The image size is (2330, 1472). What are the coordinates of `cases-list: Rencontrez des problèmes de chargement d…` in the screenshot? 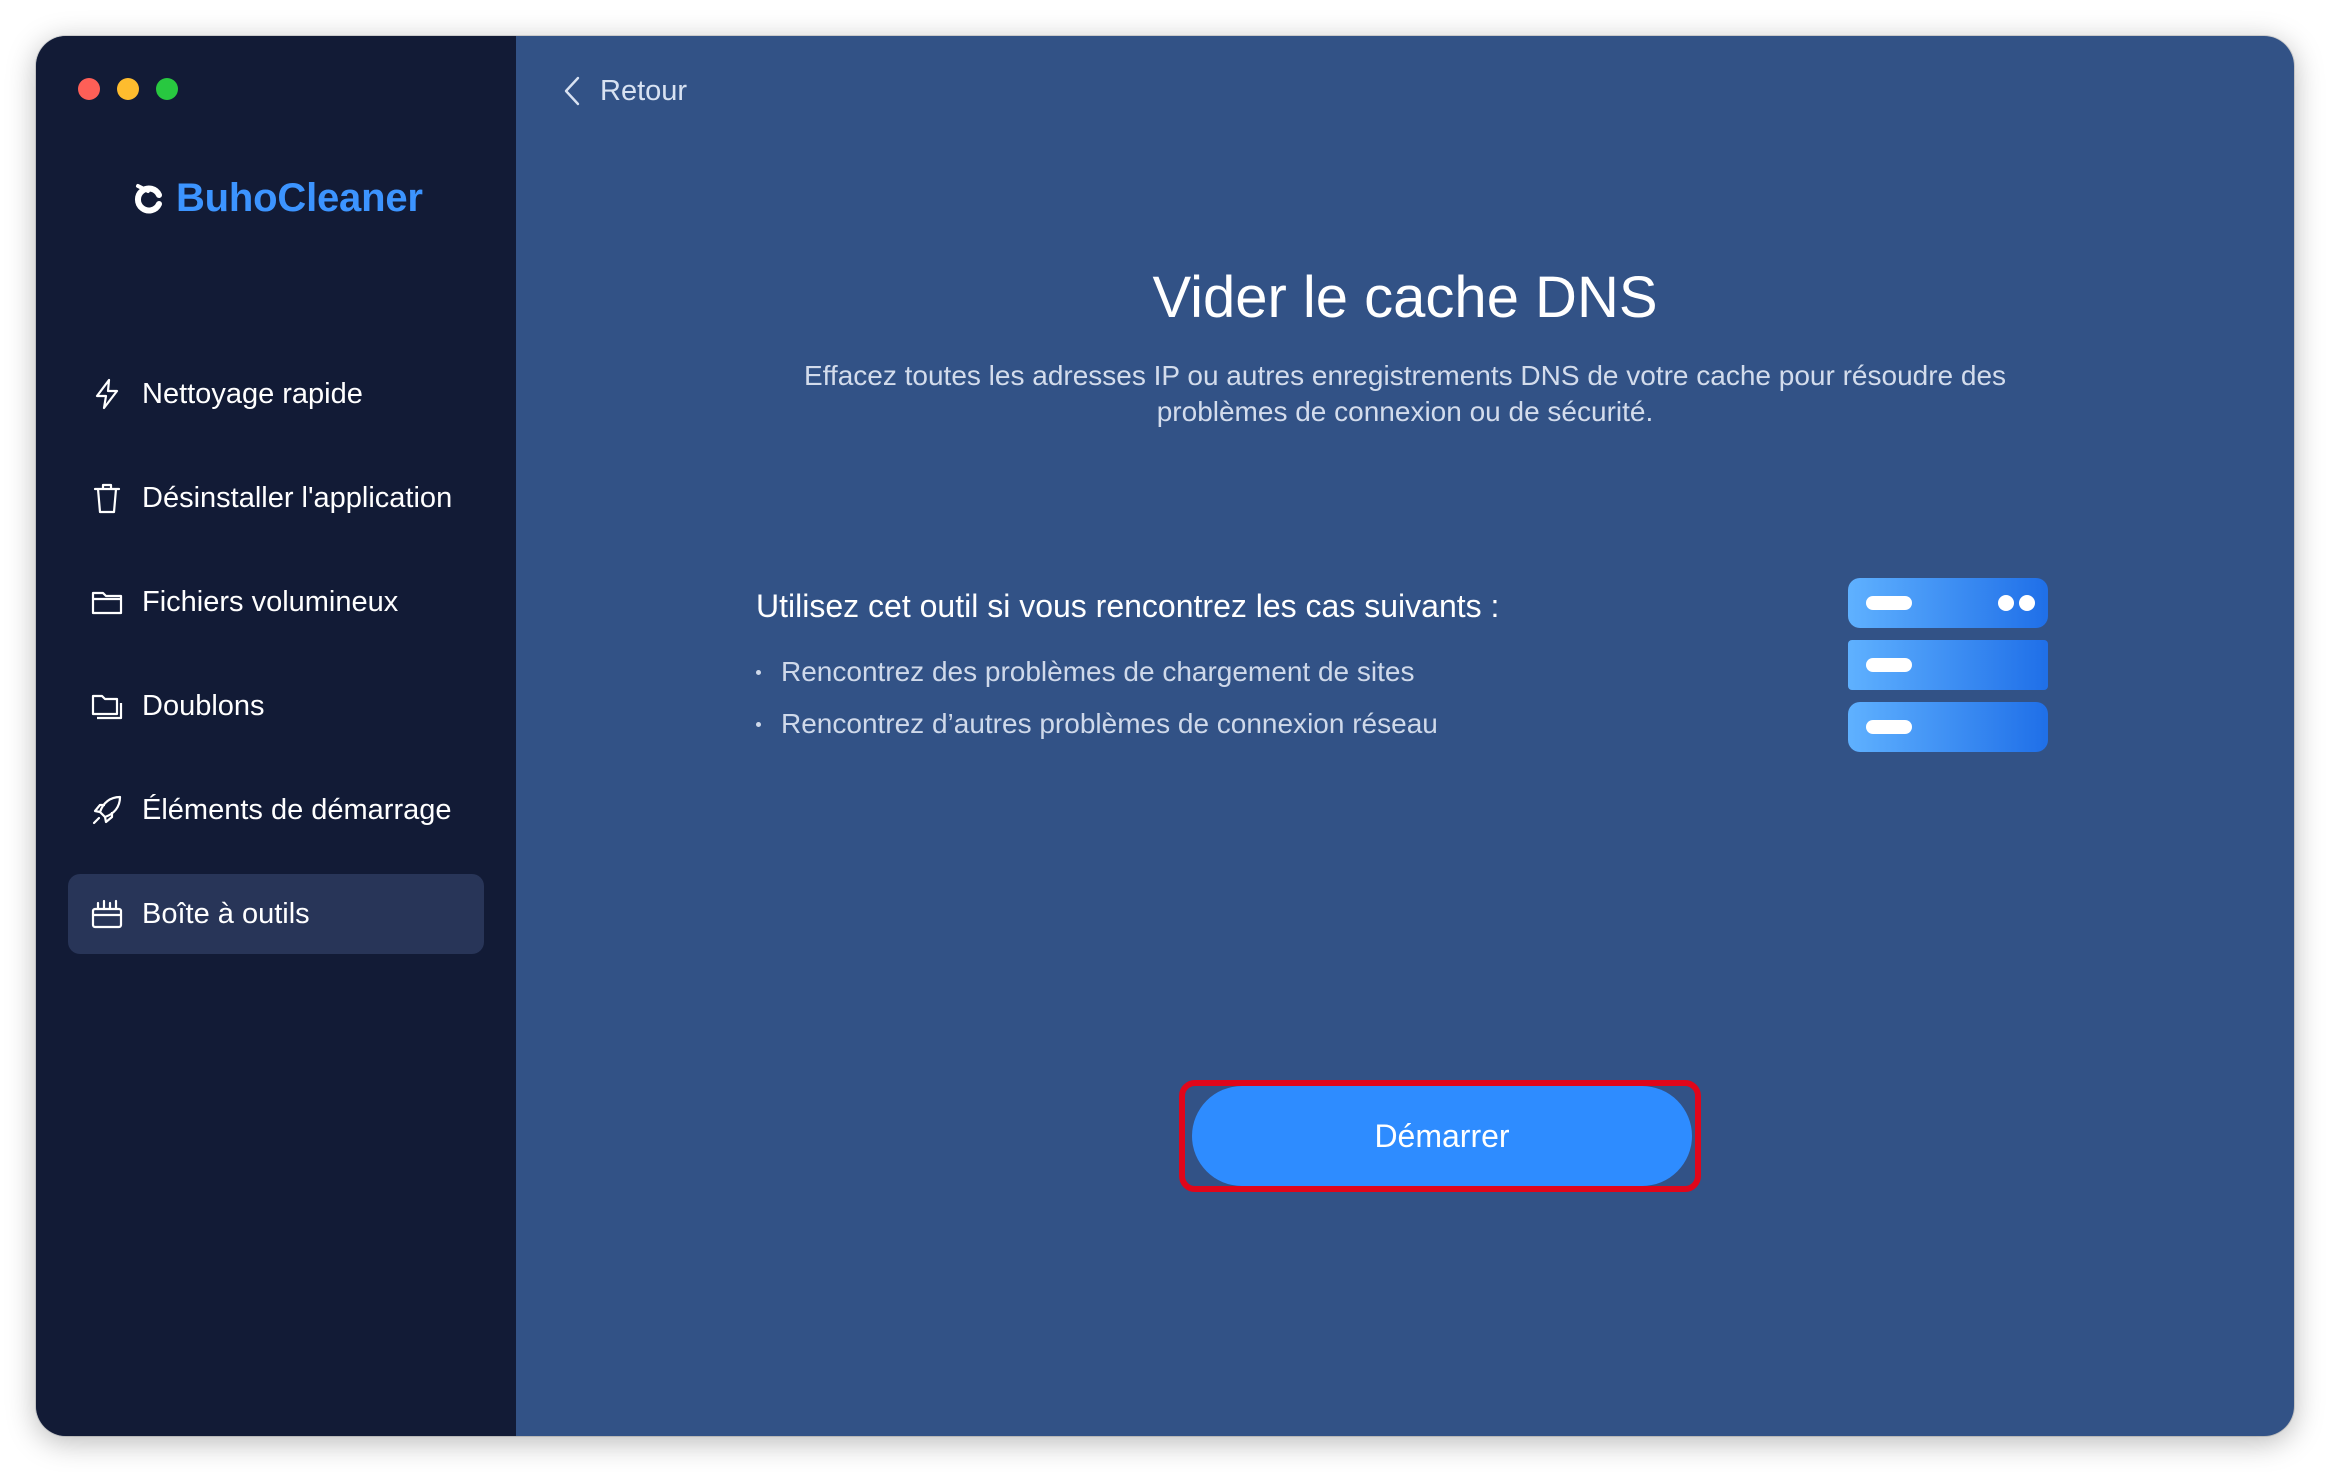 It's located at (1097, 698).